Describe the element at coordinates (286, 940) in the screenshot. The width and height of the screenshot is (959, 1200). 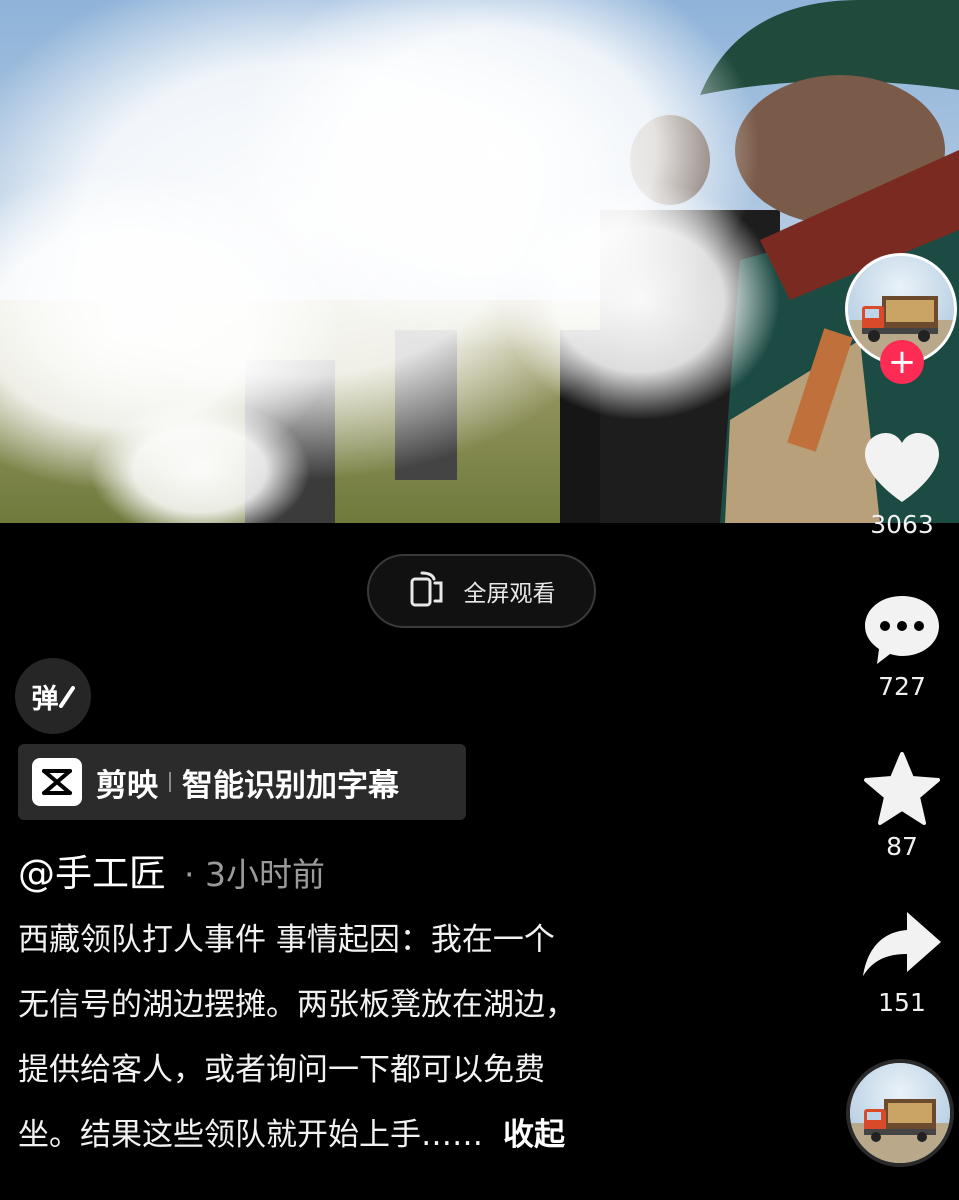
I see `caption-line: 西藏领队打人事件 事情起因：我在一个` at that location.